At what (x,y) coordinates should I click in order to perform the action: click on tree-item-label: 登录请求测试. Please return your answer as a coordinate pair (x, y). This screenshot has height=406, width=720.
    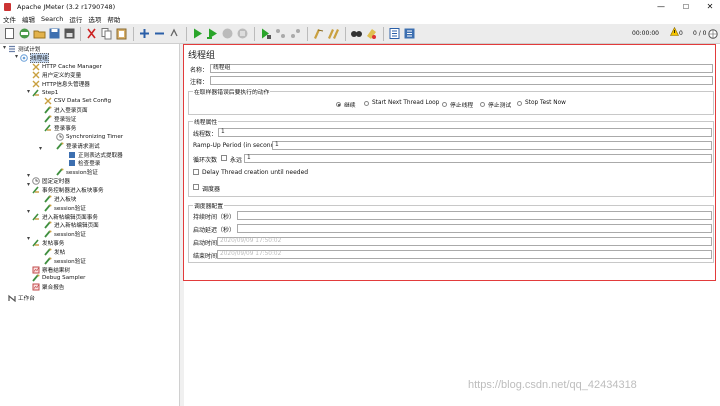
    Looking at the image, I should click on (83, 146).